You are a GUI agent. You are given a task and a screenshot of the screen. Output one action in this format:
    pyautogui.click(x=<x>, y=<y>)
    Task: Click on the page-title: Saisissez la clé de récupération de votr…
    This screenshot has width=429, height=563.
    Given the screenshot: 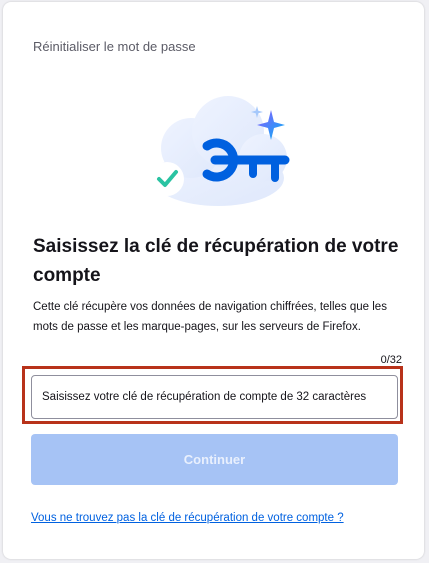 What is the action you would take?
    pyautogui.click(x=216, y=261)
    